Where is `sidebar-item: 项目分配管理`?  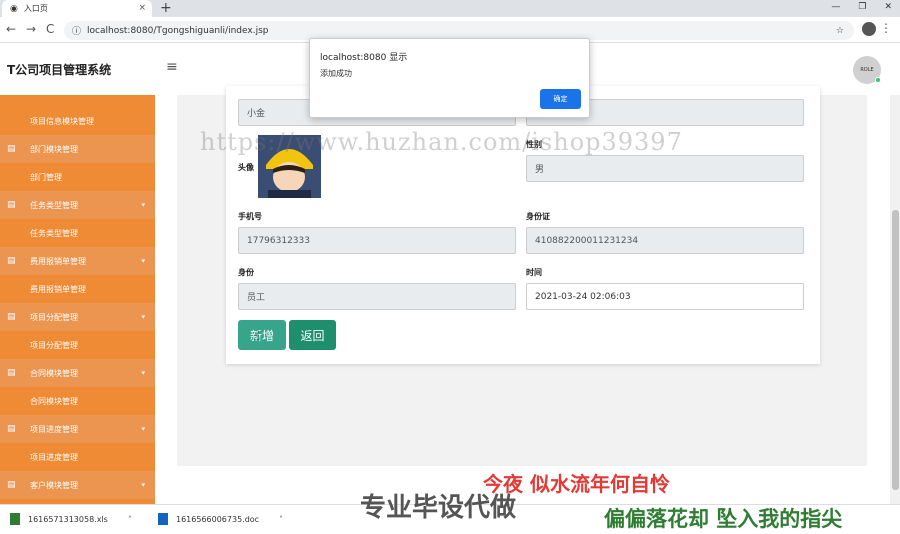 sidebar-item: 项目分配管理 is located at coordinates (77, 345).